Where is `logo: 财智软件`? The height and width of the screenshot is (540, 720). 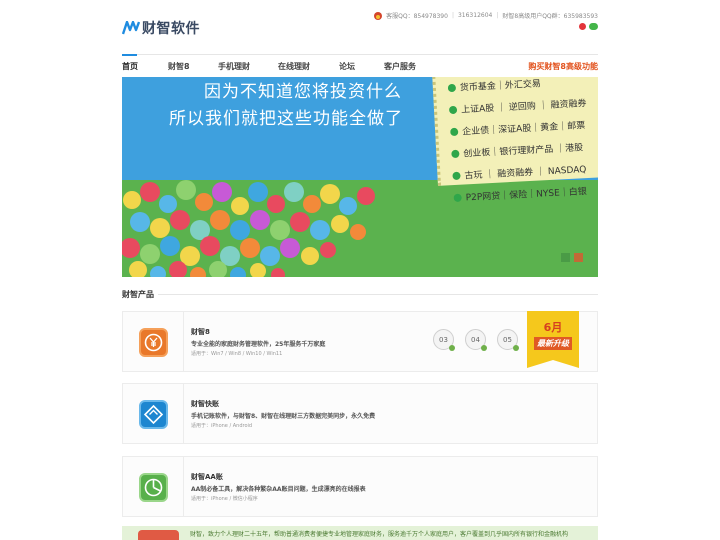 logo: 财智软件 is located at coordinates (161, 28).